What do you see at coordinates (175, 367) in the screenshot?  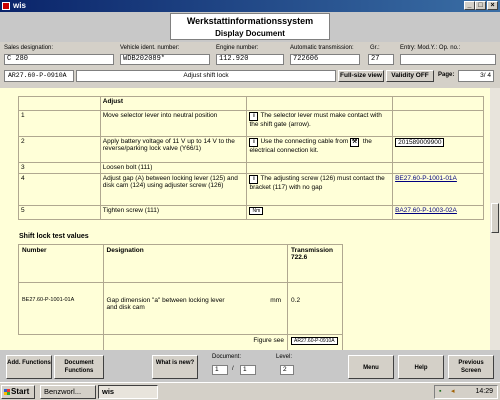 I see `what-is-new-button: What is new?` at bounding box center [175, 367].